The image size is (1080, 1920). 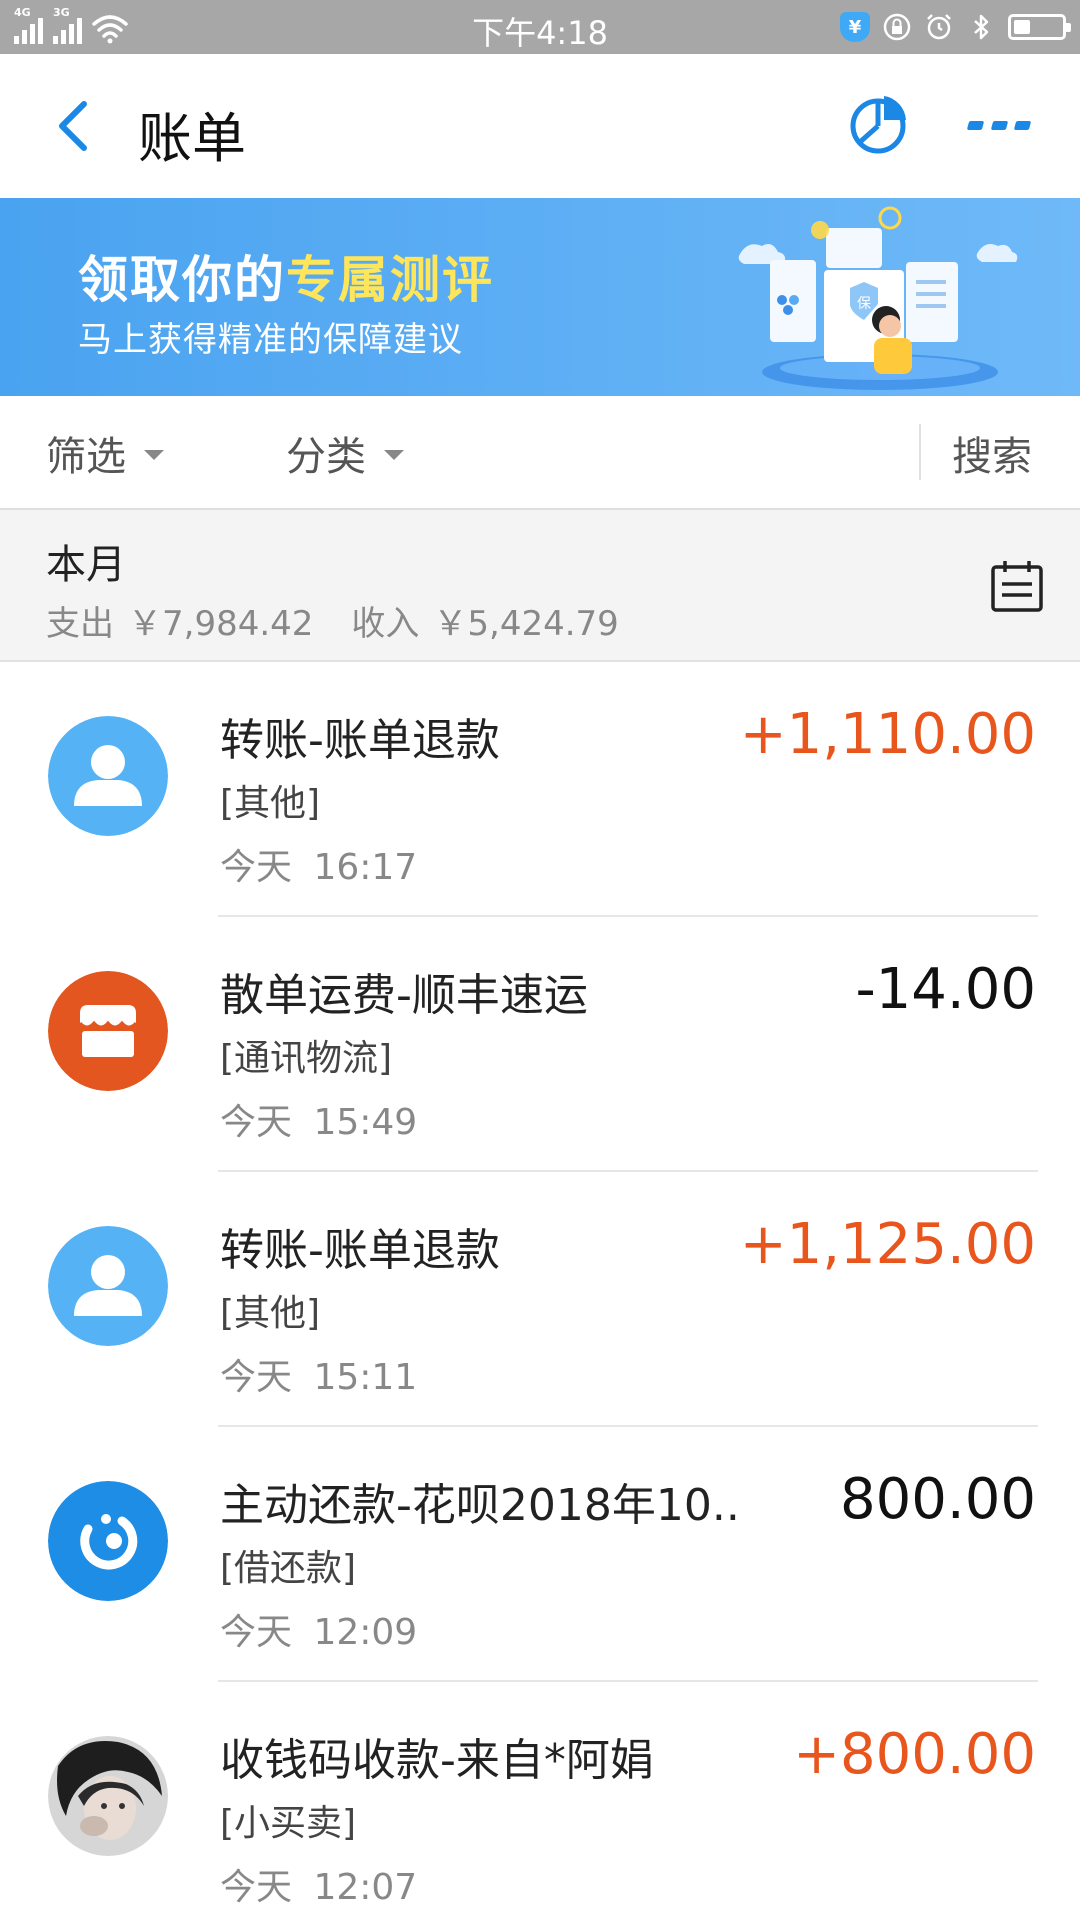 I want to click on banner-title-highlight: 专属测评, so click(x=390, y=280).